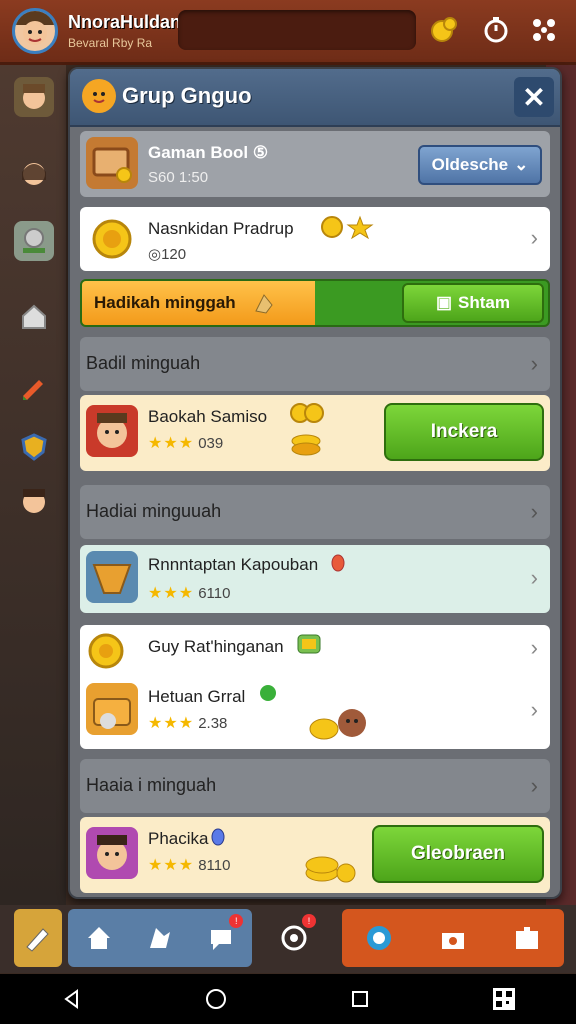  What do you see at coordinates (340, 725) in the screenshot?
I see `coins-cat-icon` at bounding box center [340, 725].